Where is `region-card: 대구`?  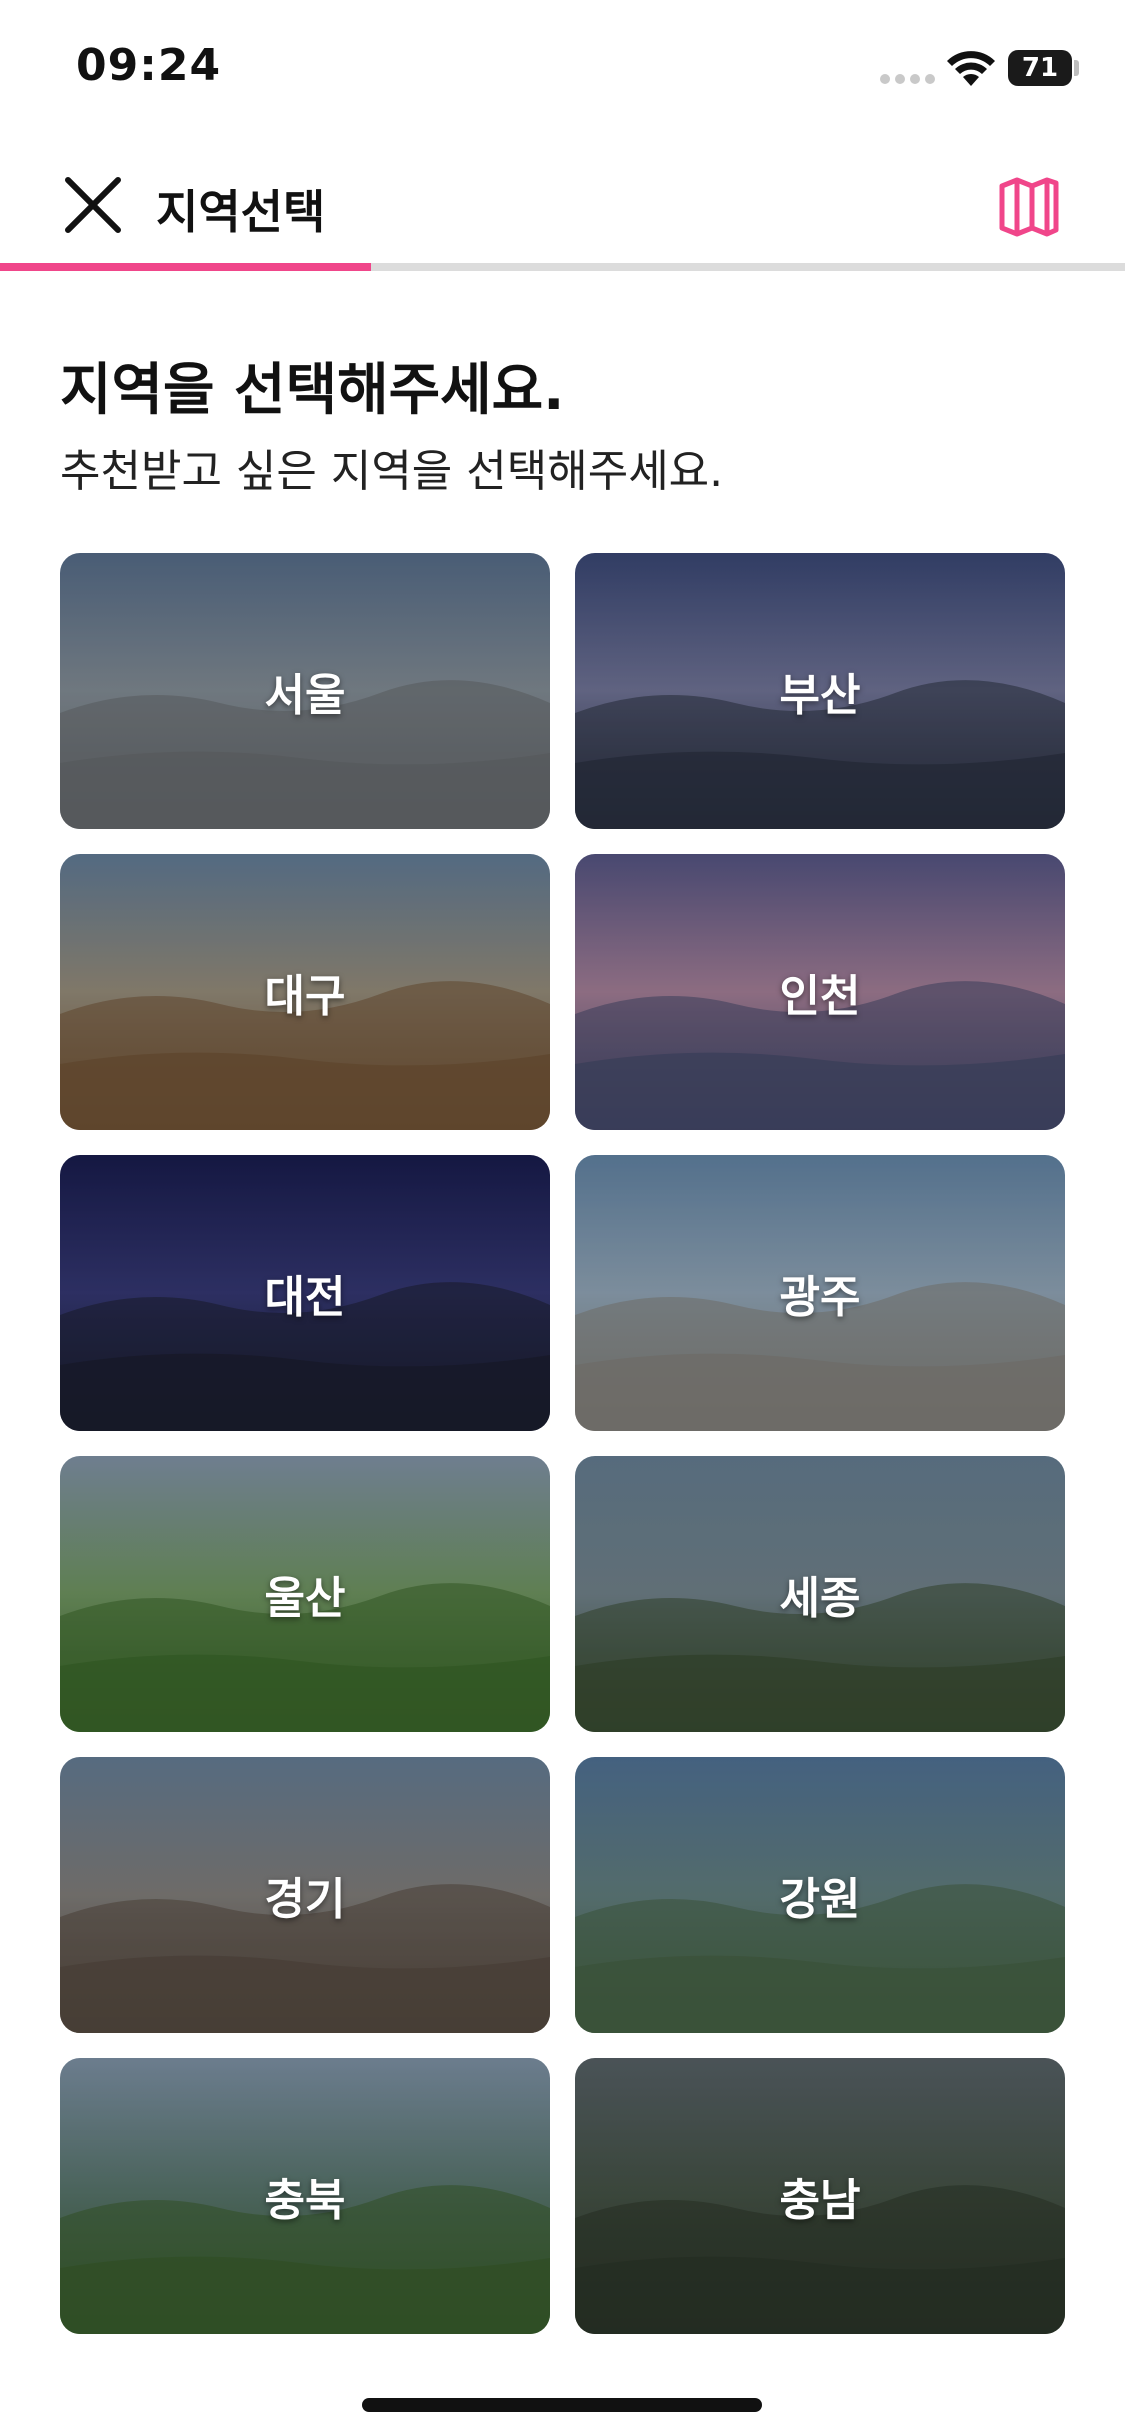 region-card: 대구 is located at coordinates (305, 992).